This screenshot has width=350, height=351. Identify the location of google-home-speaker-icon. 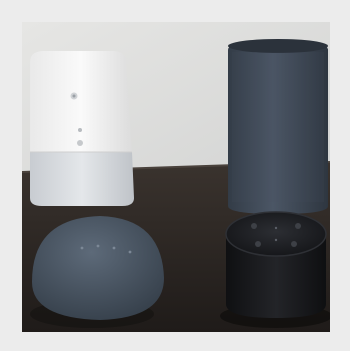
(82, 128).